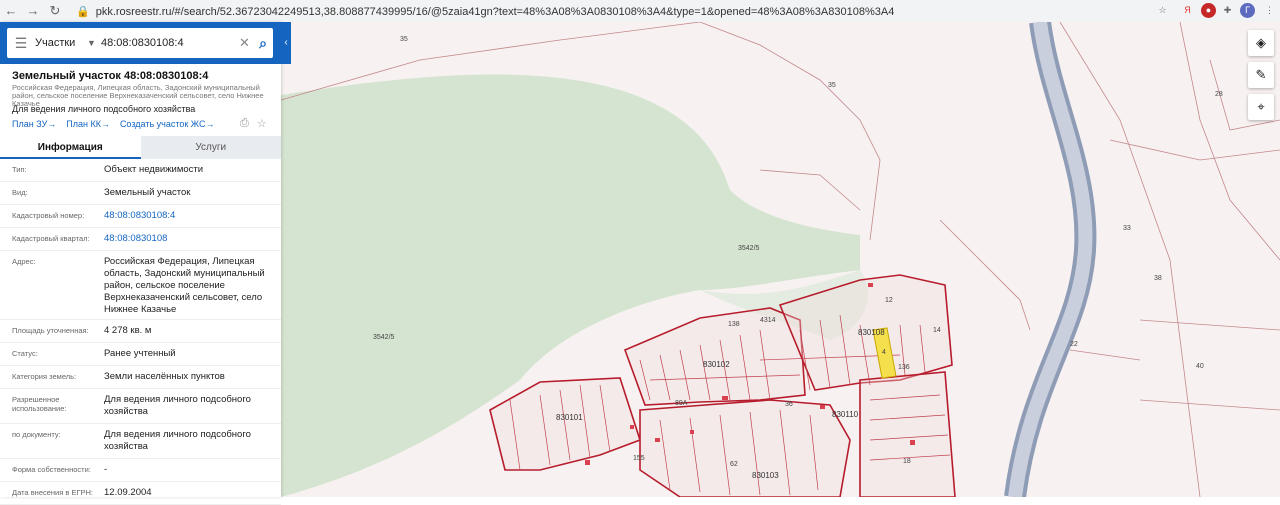  I want to click on table-row: Кадастровый номер: 48:08:0830108:4, so click(140, 216).